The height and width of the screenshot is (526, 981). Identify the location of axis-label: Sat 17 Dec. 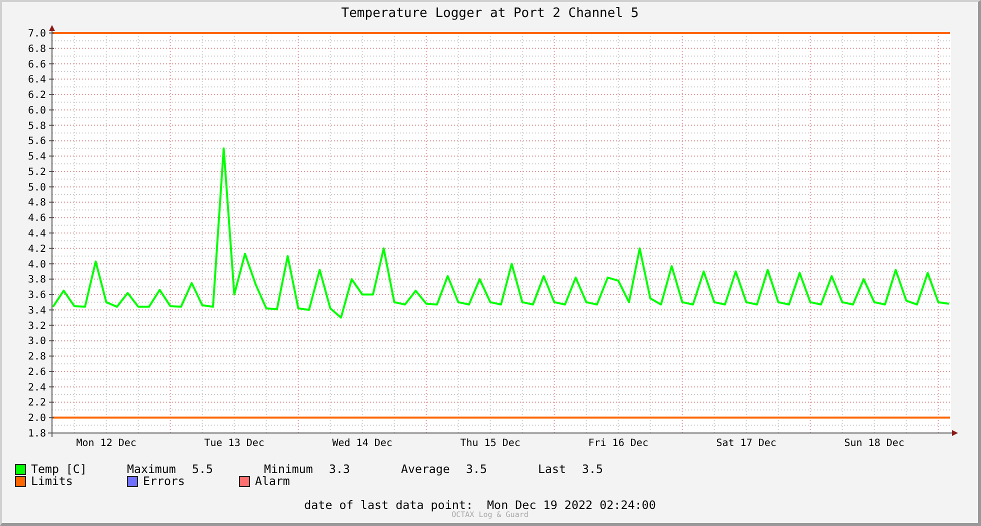
(746, 443).